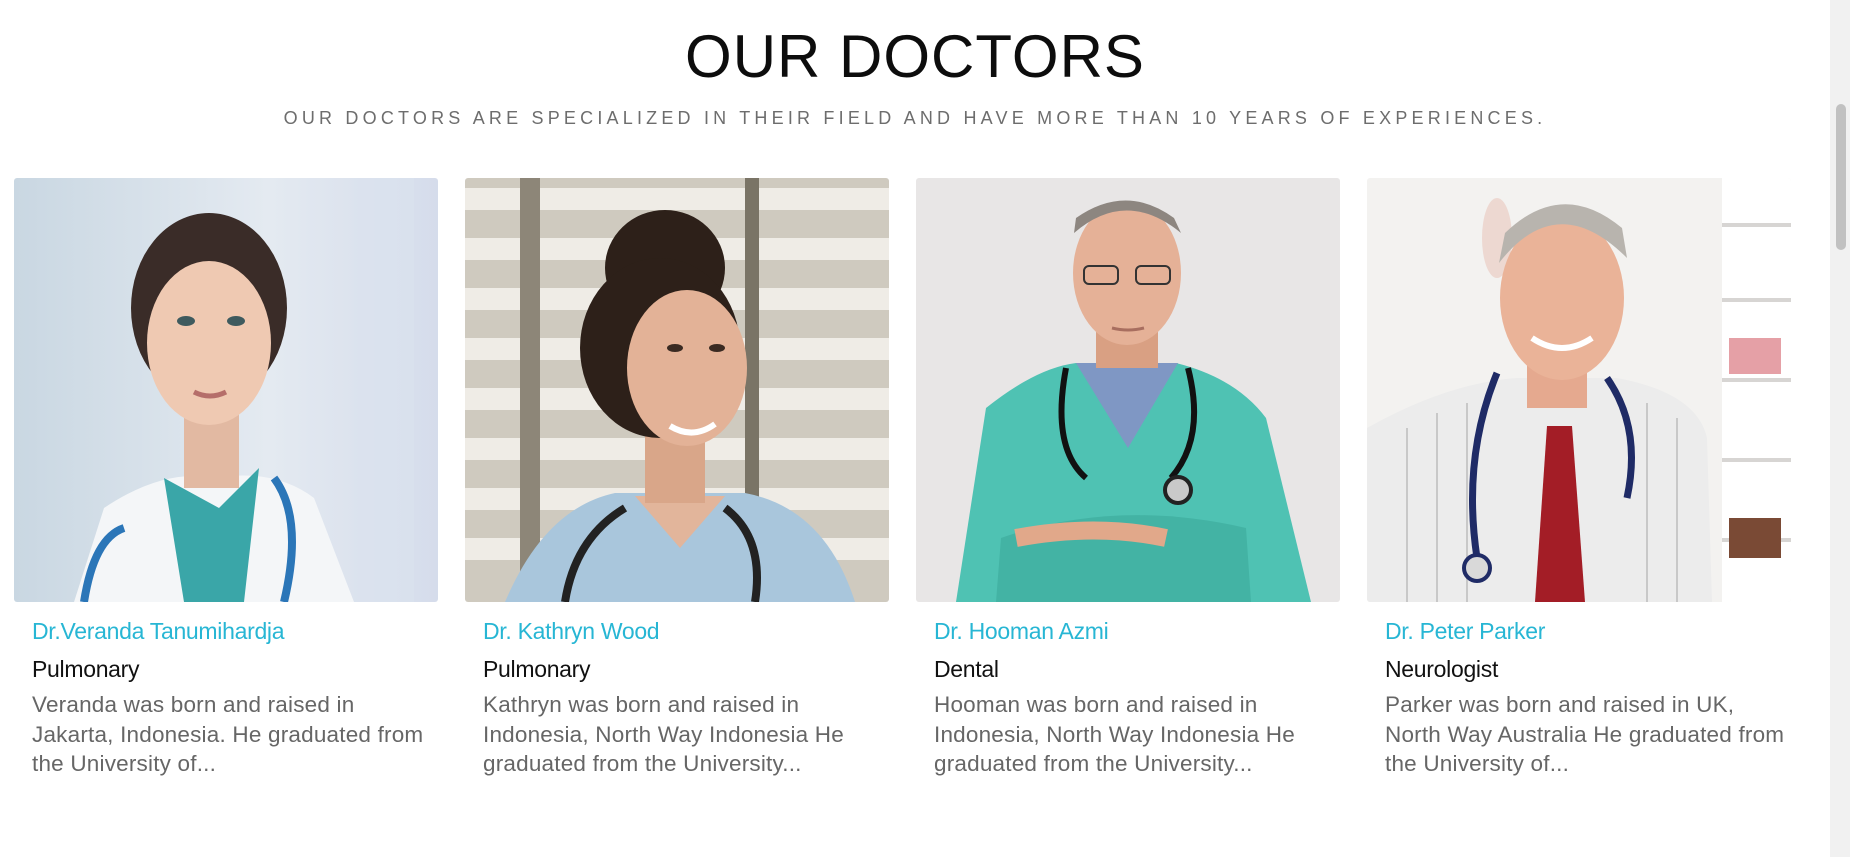 This screenshot has width=1850, height=857. I want to click on doctor-specialty: Dental, so click(966, 669).